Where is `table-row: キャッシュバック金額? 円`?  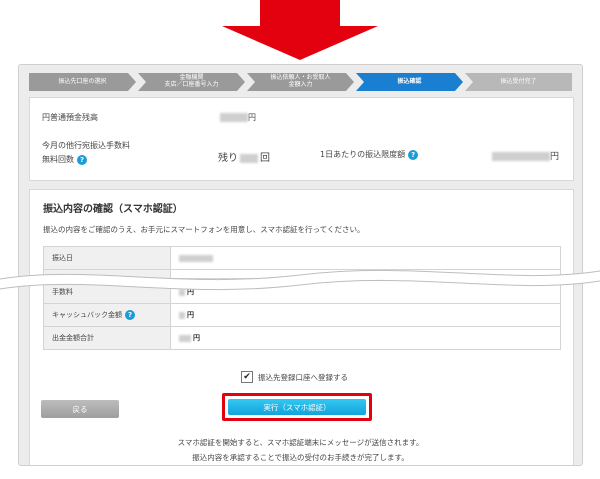 table-row: キャッシュバック金額? 円 is located at coordinates (302, 315).